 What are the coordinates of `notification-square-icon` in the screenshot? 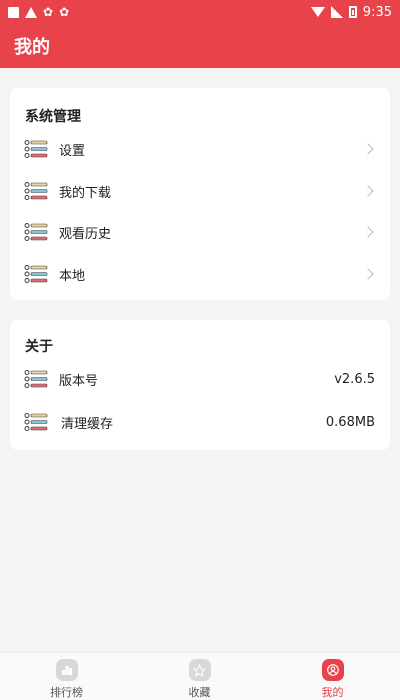 It's located at (13, 12).